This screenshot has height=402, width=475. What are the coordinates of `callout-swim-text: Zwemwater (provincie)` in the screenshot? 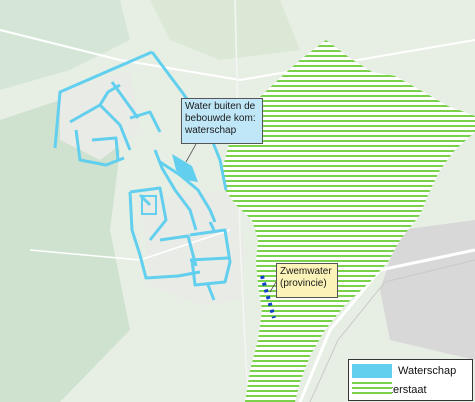 It's located at (306, 277).